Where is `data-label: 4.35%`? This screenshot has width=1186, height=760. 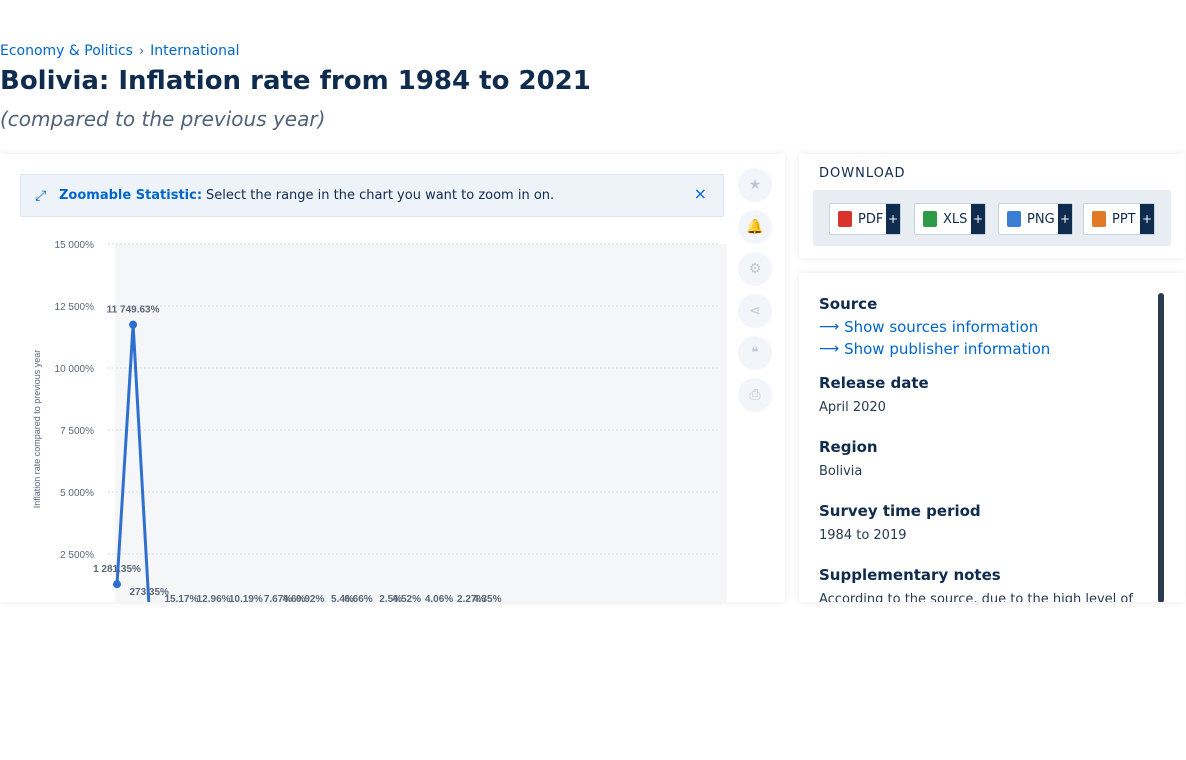 data-label: 4.35% is located at coordinates (487, 598).